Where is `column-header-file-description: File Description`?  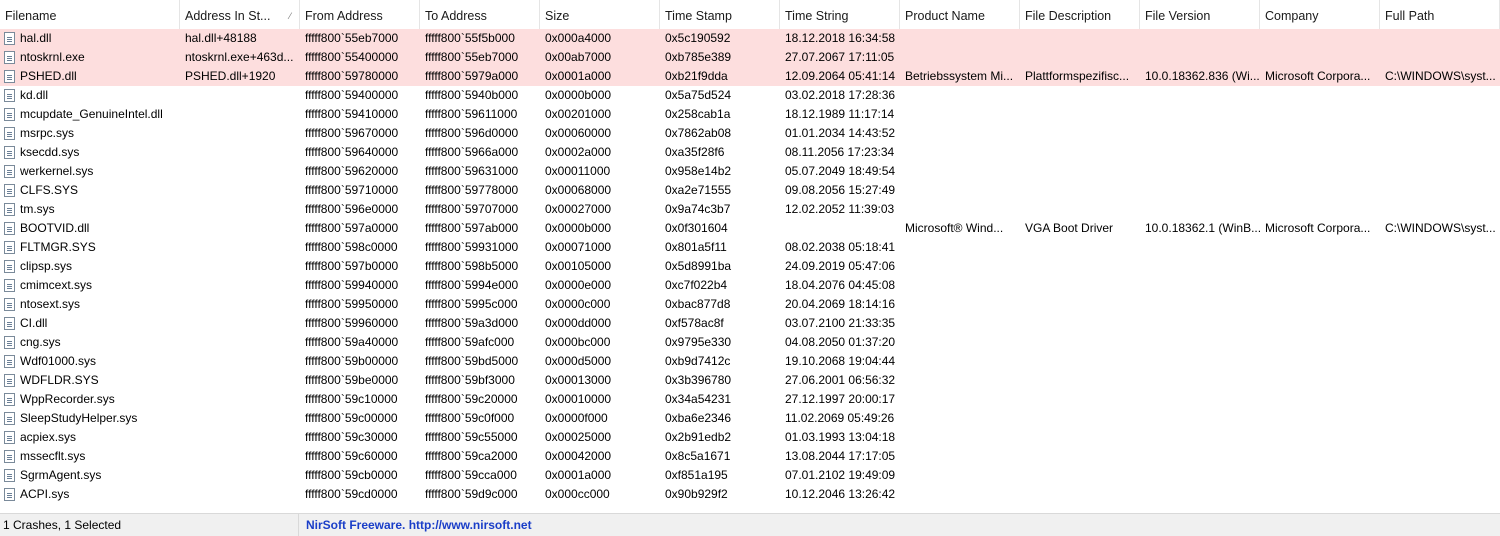
column-header-file-description: File Description is located at coordinates (1080, 15).